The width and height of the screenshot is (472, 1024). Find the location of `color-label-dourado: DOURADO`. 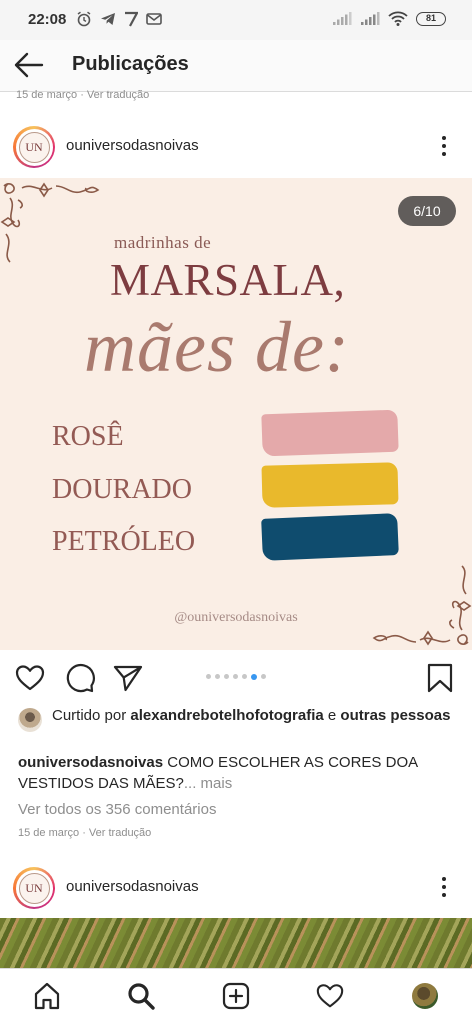

color-label-dourado: DOURADO is located at coordinates (122, 489).